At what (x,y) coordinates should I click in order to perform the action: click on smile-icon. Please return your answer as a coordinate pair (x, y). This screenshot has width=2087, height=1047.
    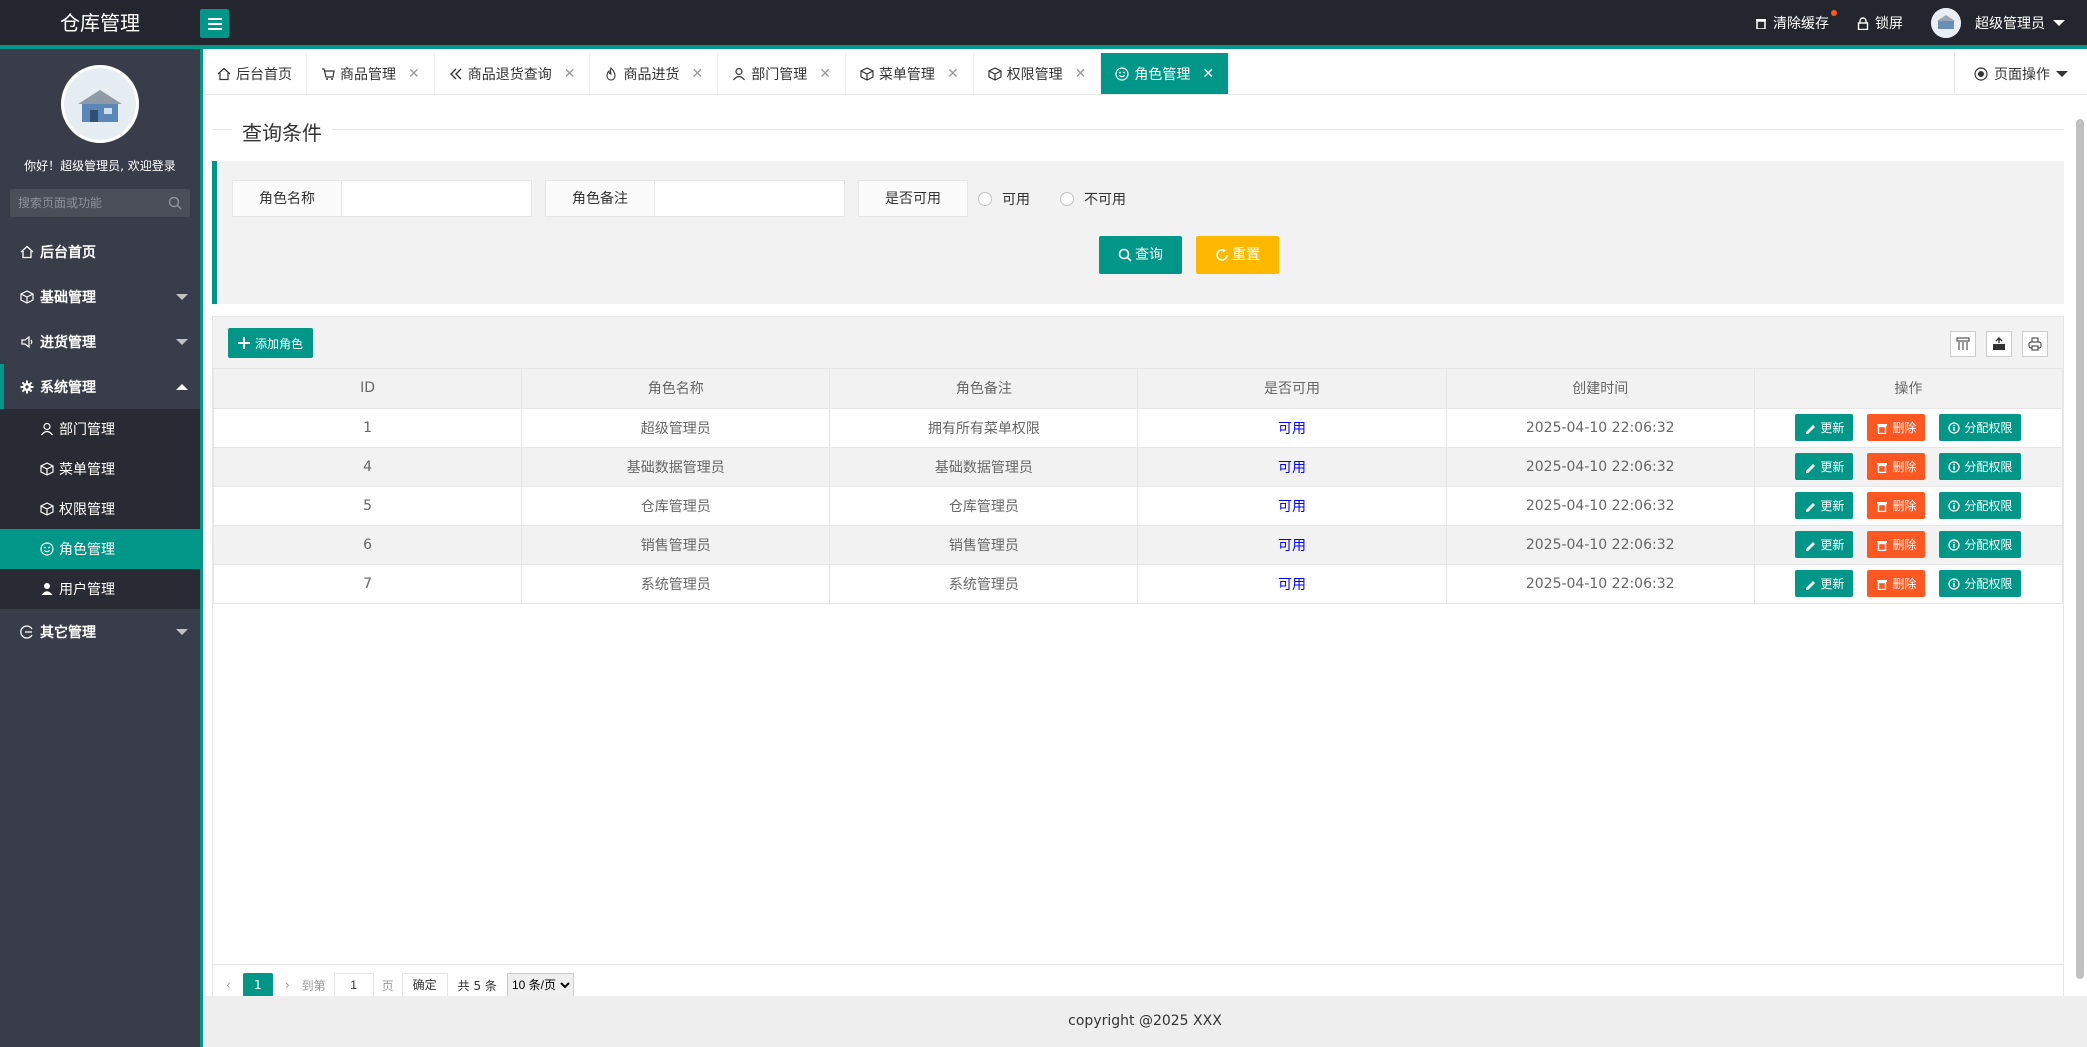
    Looking at the image, I should click on (47, 549).